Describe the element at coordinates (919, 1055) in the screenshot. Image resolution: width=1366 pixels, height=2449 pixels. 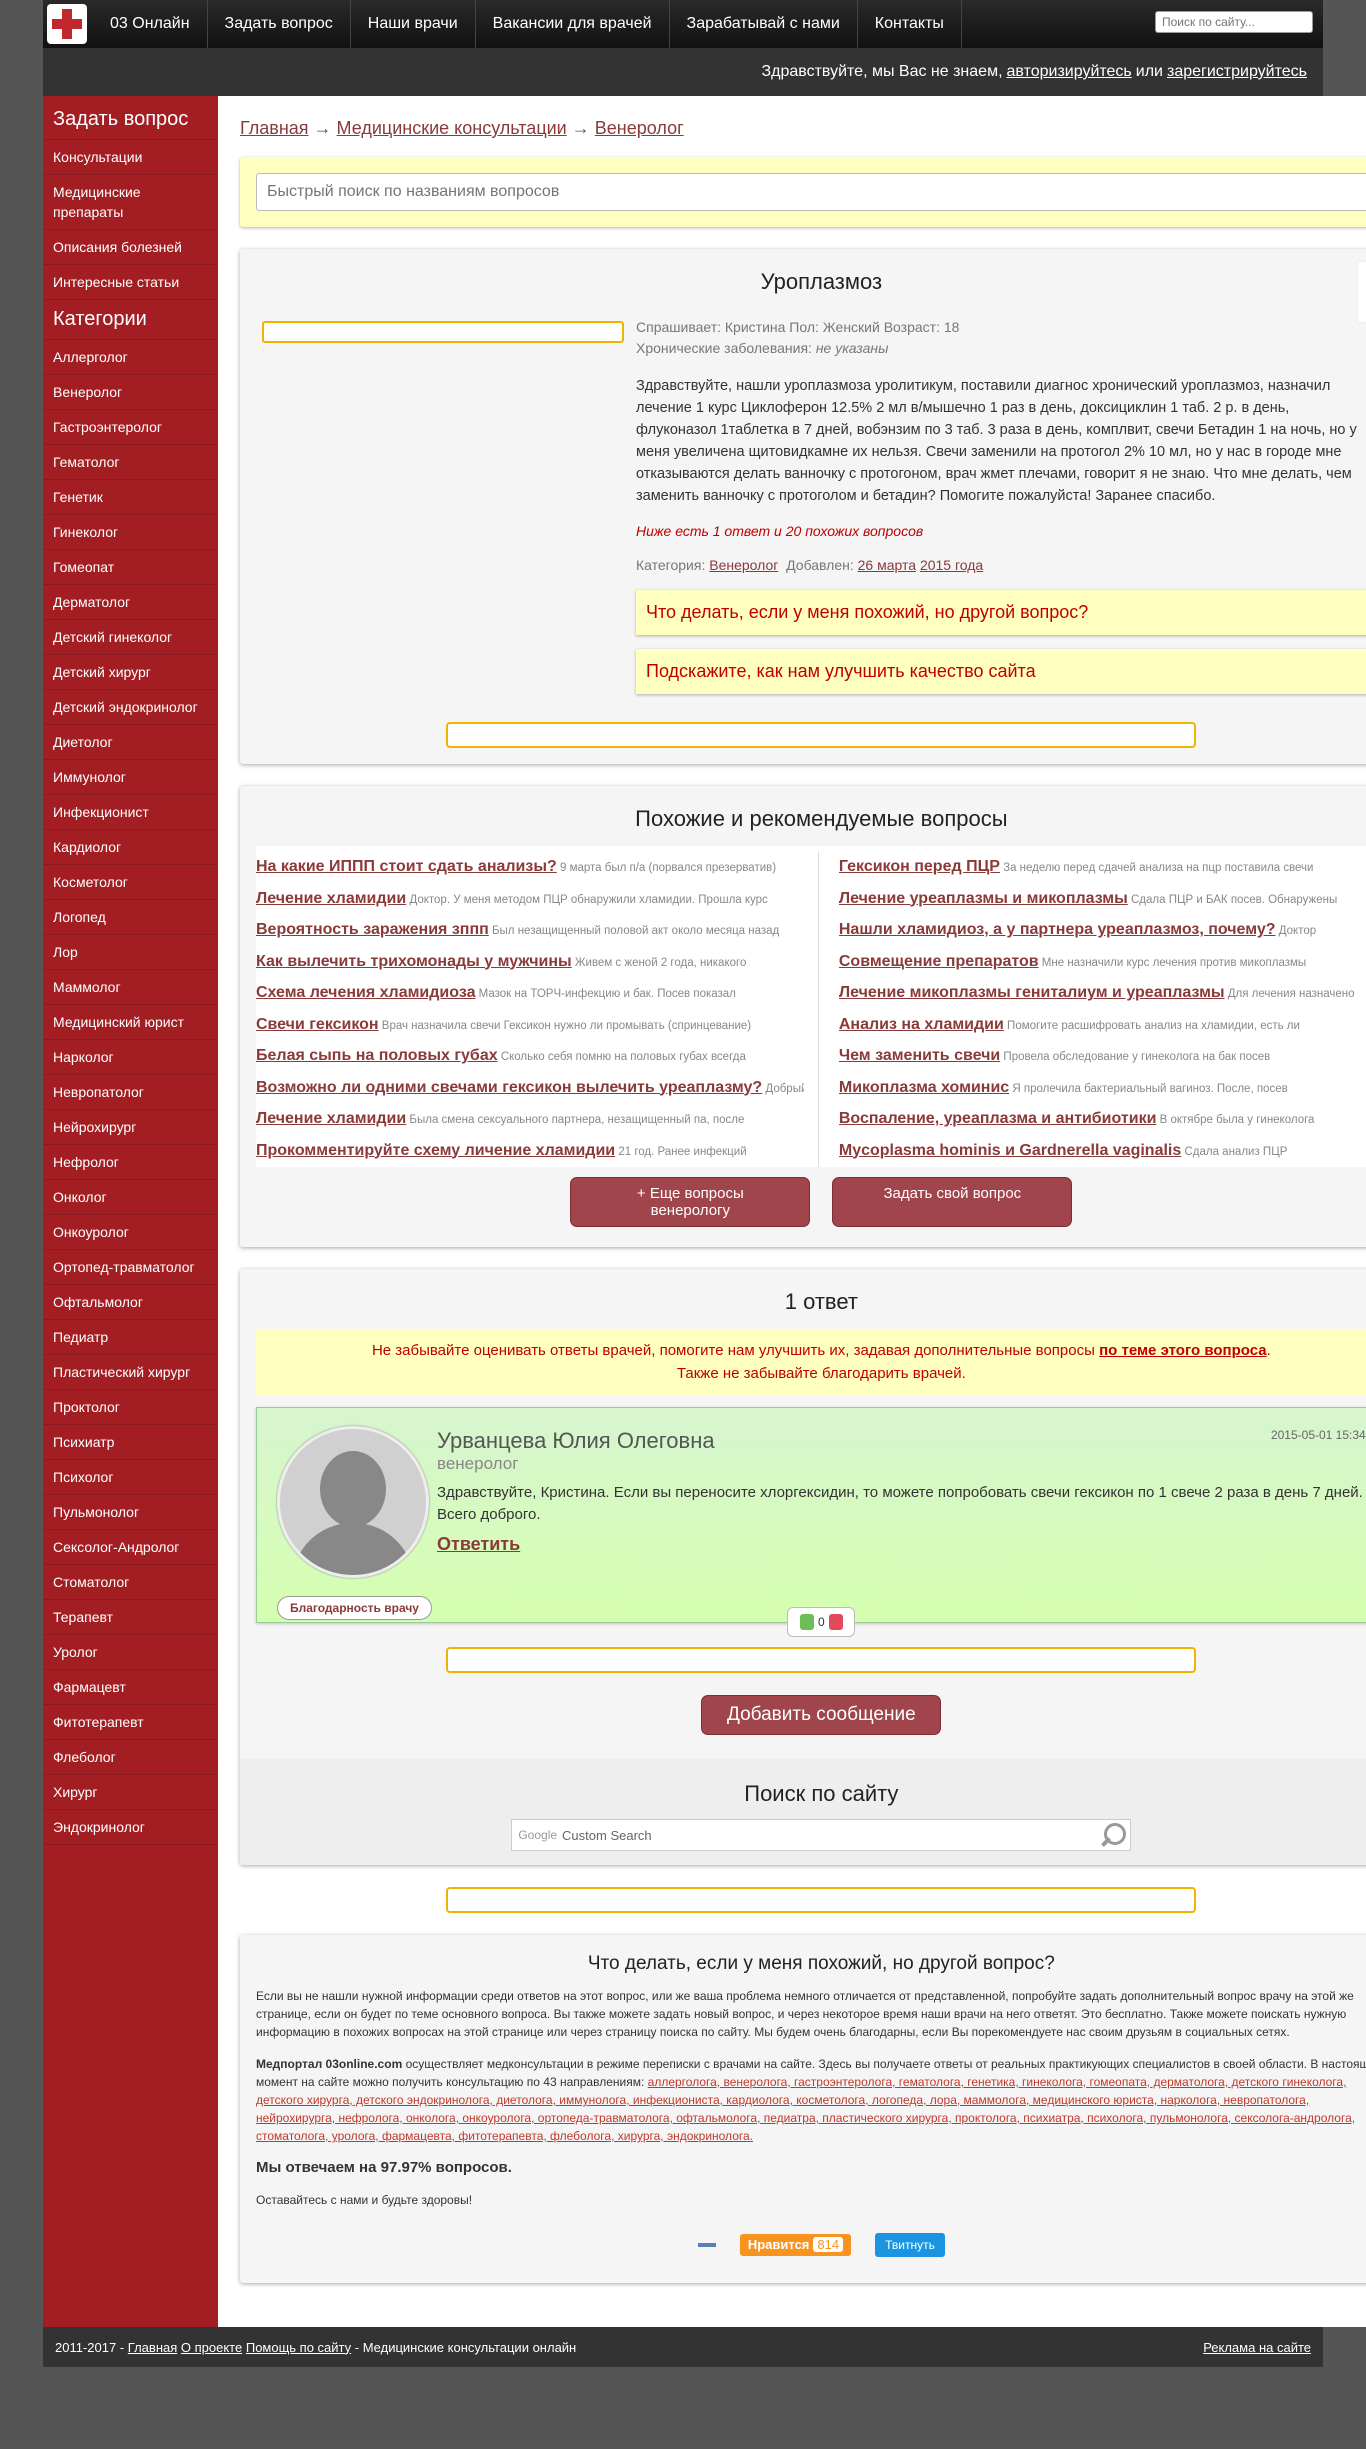
I see `similar-question-link: Чем заменить свечи` at that location.